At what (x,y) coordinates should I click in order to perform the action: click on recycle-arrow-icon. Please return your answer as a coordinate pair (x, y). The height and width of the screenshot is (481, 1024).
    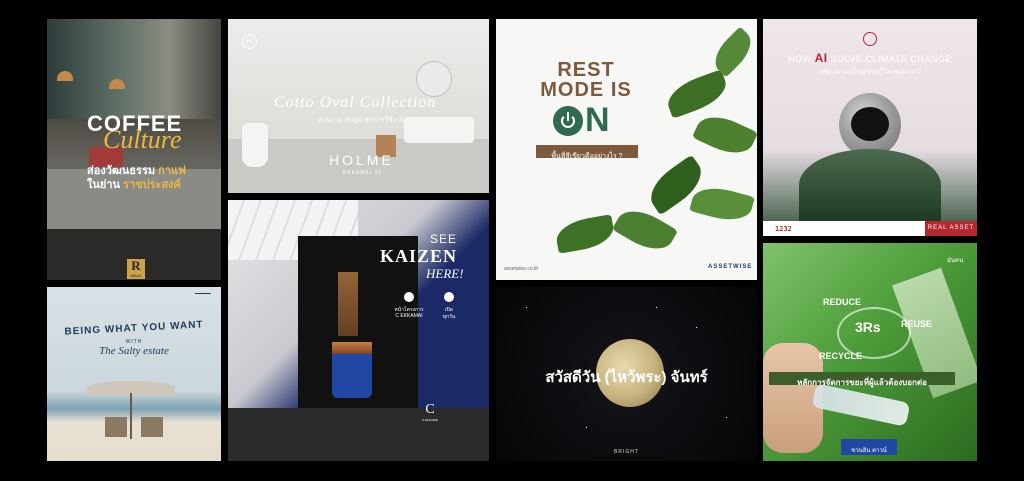
    Looking at the image, I should click on (874, 333).